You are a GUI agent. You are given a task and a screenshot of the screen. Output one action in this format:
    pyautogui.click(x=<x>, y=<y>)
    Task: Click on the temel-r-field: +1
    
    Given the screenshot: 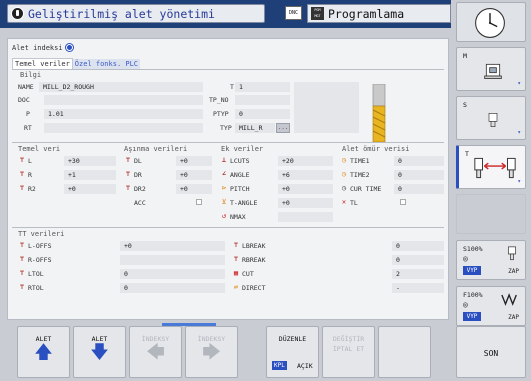 What is the action you would take?
    pyautogui.click(x=90, y=175)
    